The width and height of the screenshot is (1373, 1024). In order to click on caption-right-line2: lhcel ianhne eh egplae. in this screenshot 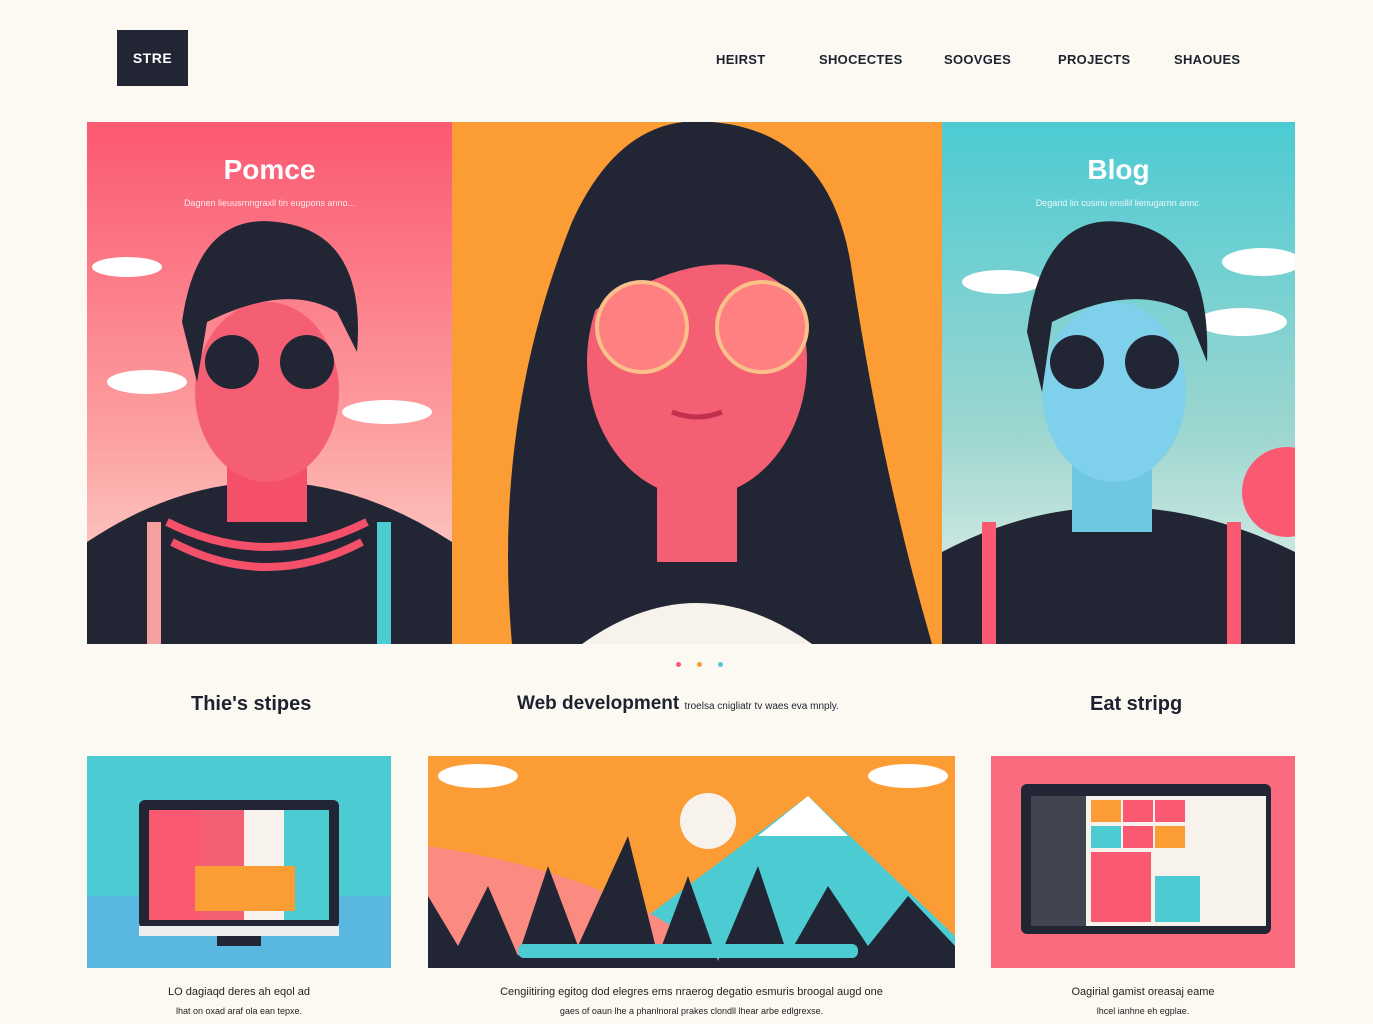, I will do `click(1143, 1011)`.